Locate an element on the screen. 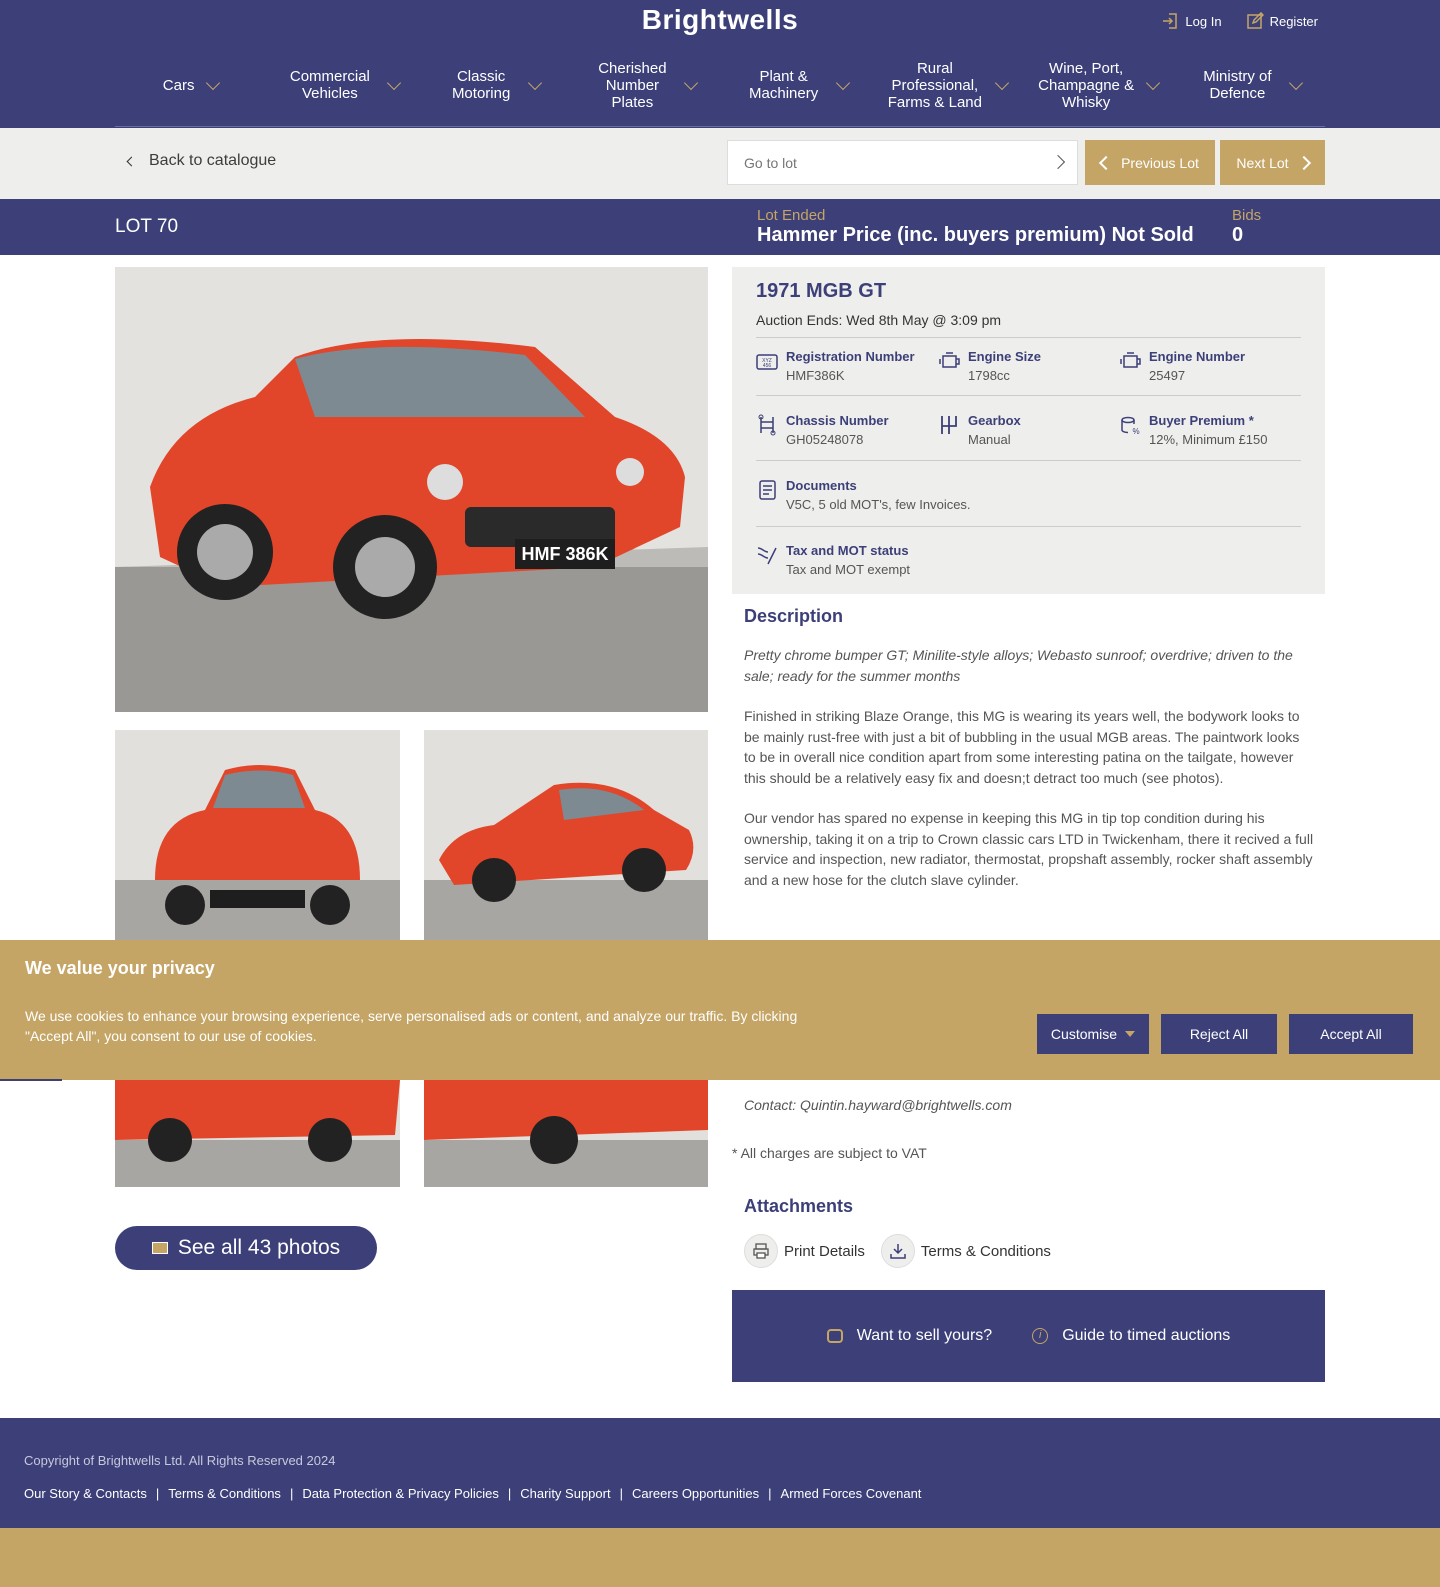  bids: Bids 0 is located at coordinates (1246, 227).